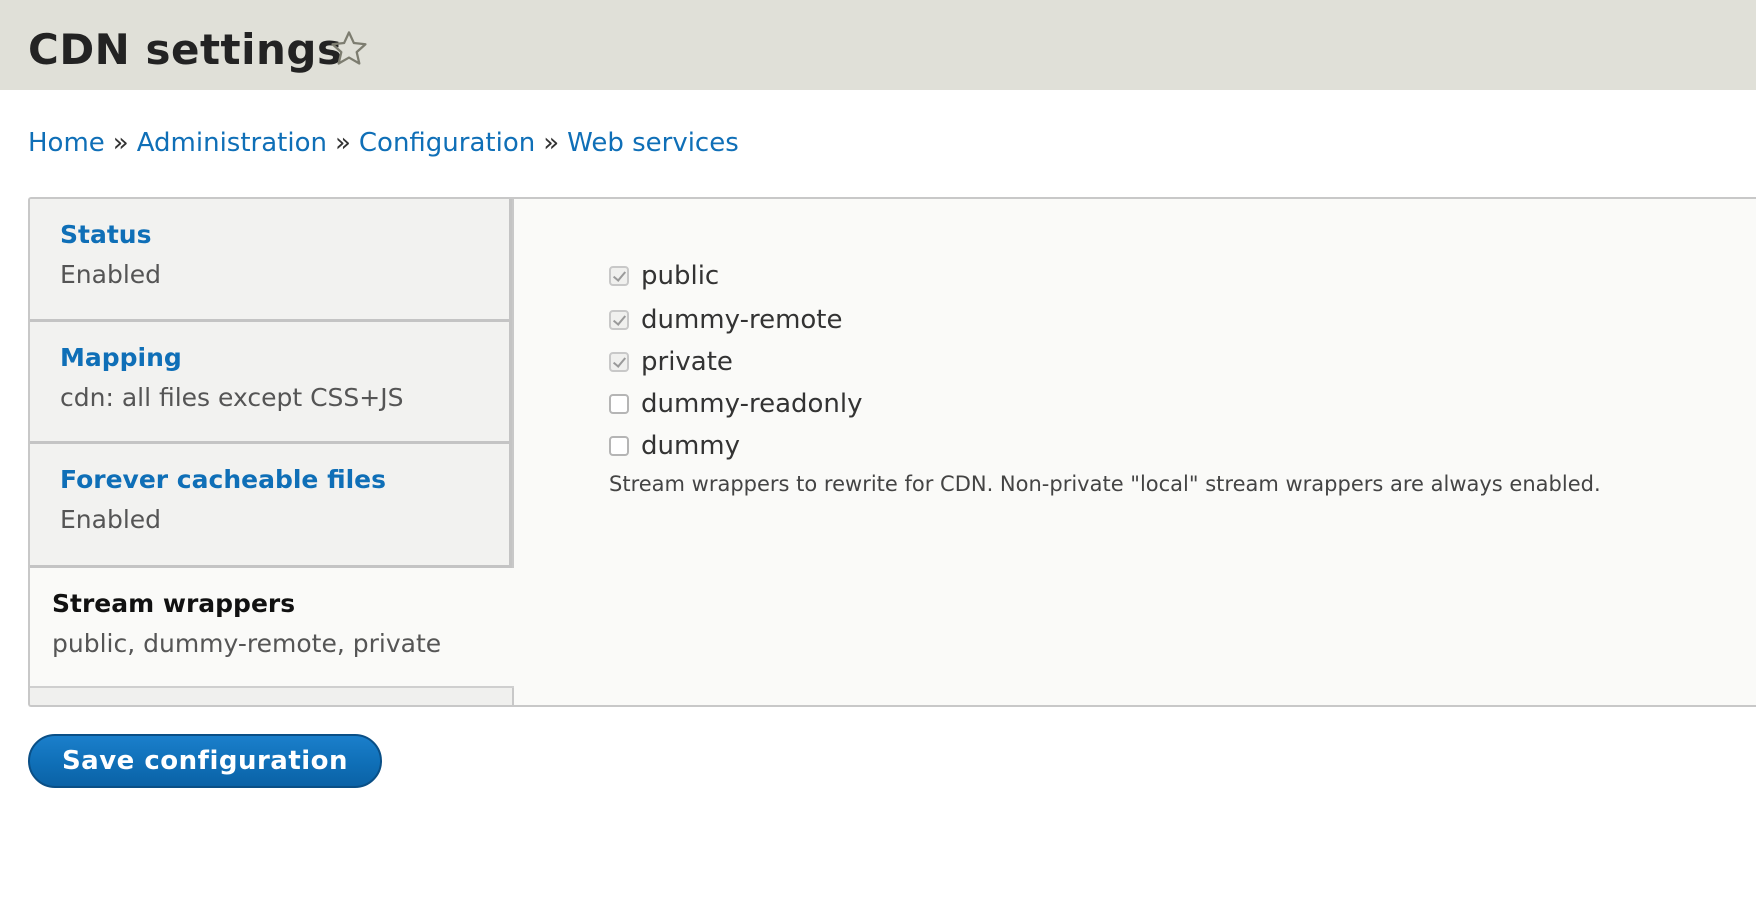 The image size is (1756, 898). Describe the element at coordinates (752, 404) in the screenshot. I see `checkbox-dummy-readonly-label: dummy-readonly` at that location.